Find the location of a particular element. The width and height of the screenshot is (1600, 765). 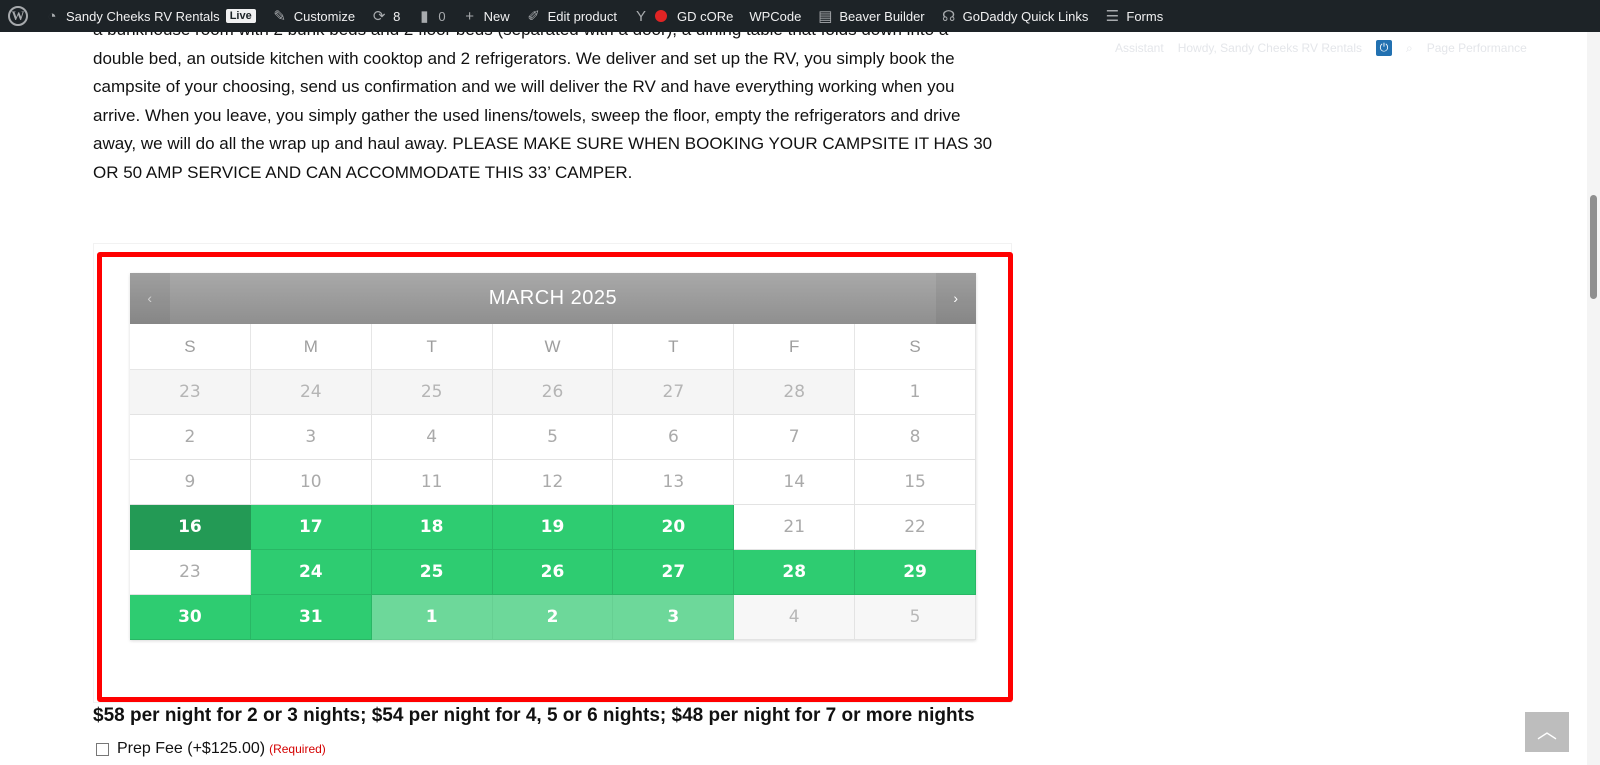

calendar-day: 12 is located at coordinates (553, 482).